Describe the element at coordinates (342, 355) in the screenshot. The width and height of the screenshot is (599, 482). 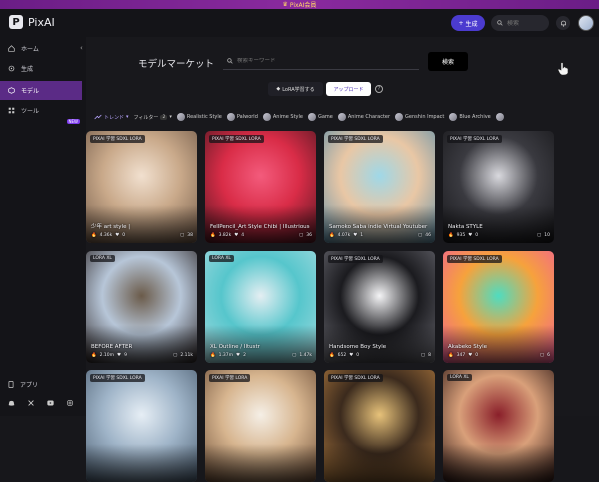
I see `run-count: 652` at that location.